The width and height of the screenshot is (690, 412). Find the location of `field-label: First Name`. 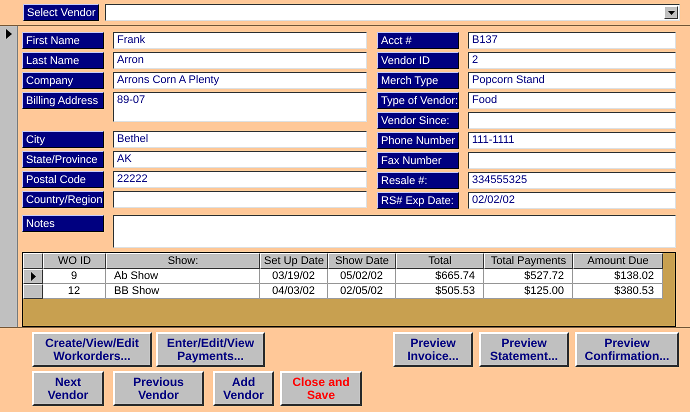

field-label: First Name is located at coordinates (63, 40).